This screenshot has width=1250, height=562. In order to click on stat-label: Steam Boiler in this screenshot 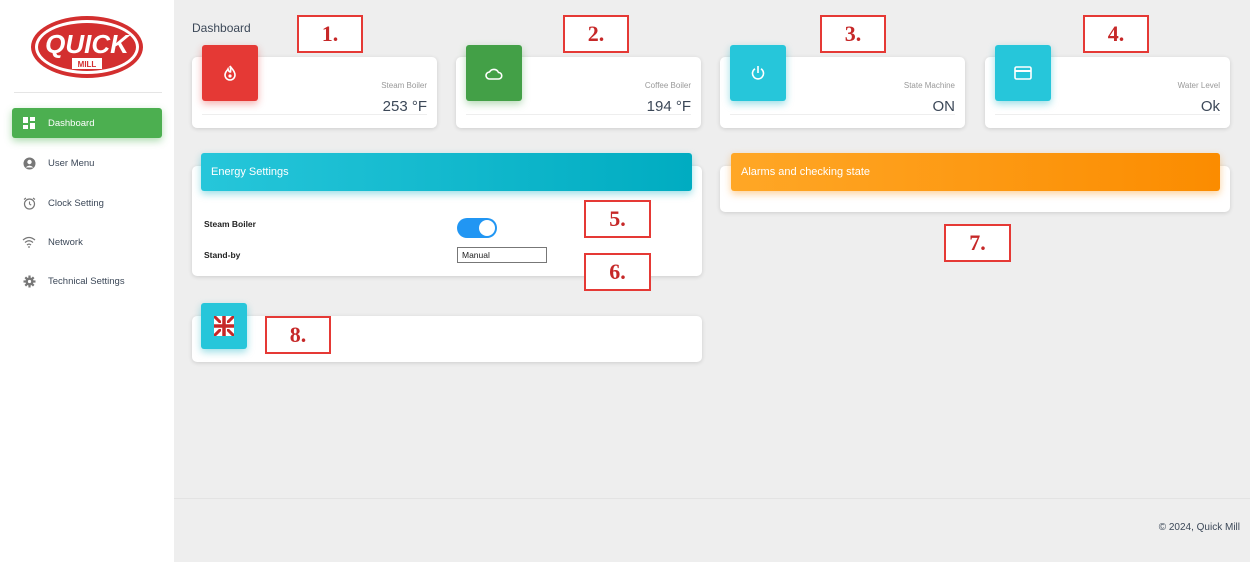, I will do `click(404, 85)`.